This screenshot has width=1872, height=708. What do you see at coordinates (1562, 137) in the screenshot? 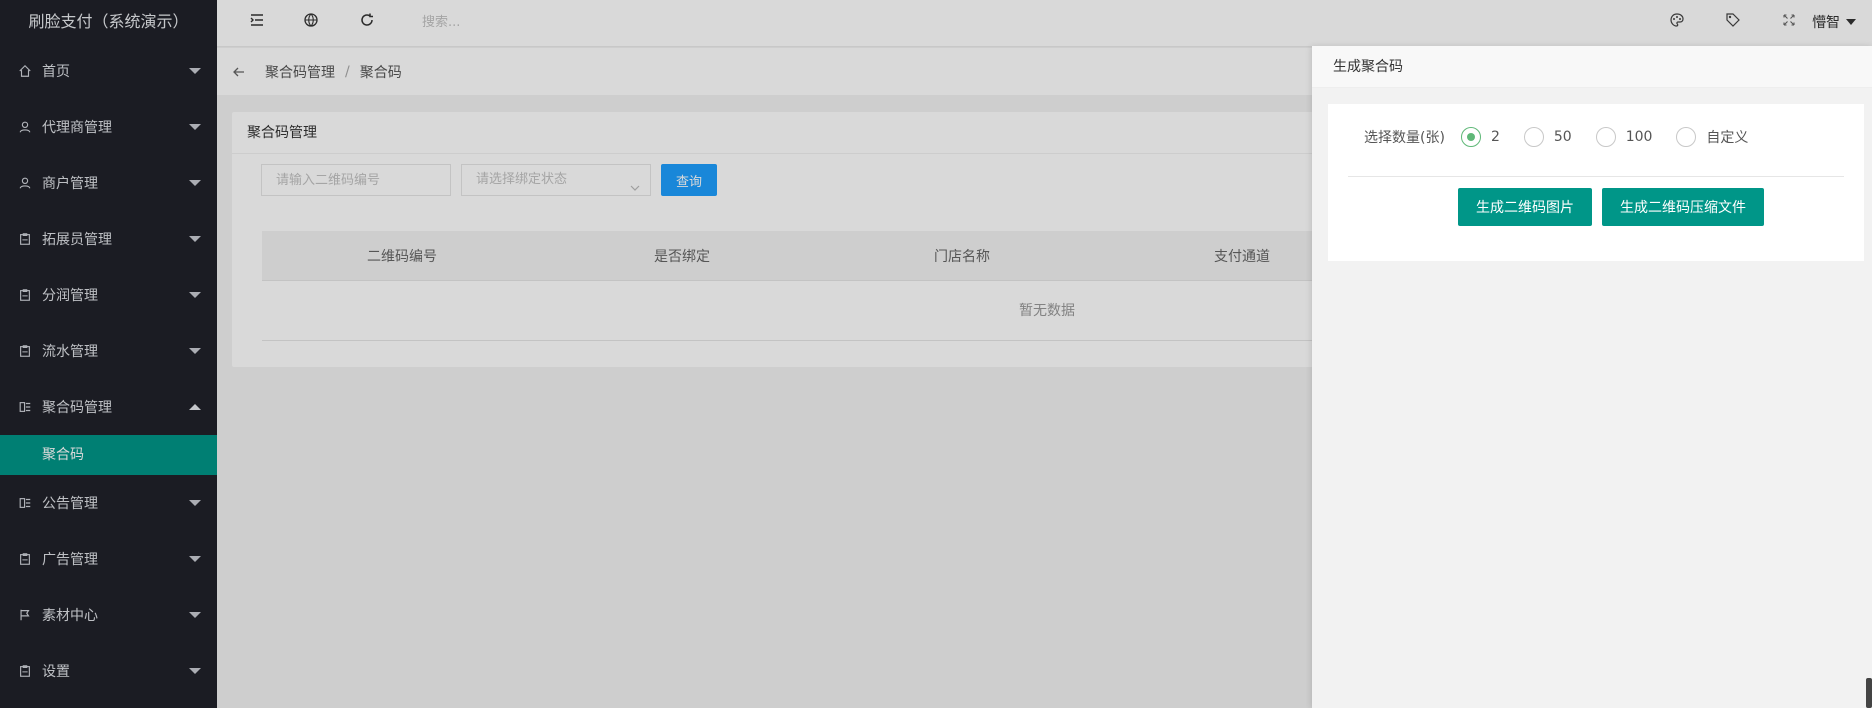
I see `radio-label: 50` at bounding box center [1562, 137].